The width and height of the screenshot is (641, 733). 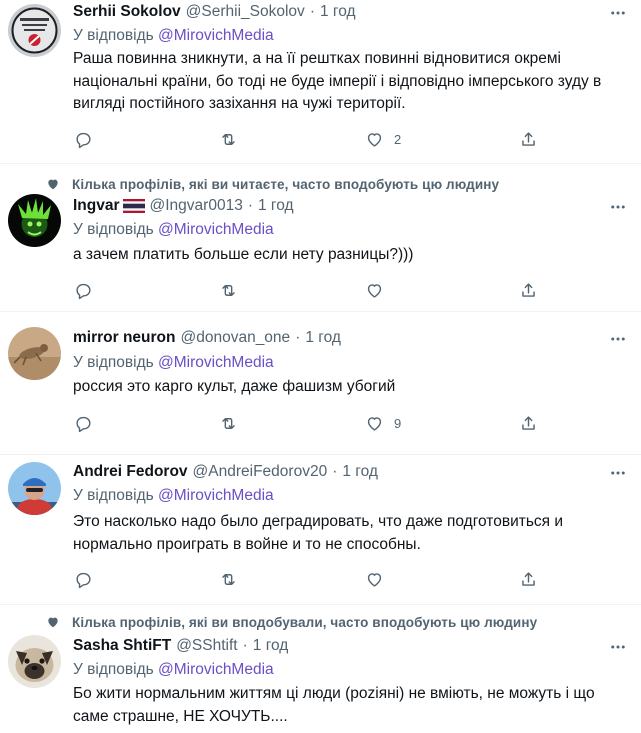 What do you see at coordinates (398, 139) in the screenshot?
I see `like-count: 2` at bounding box center [398, 139].